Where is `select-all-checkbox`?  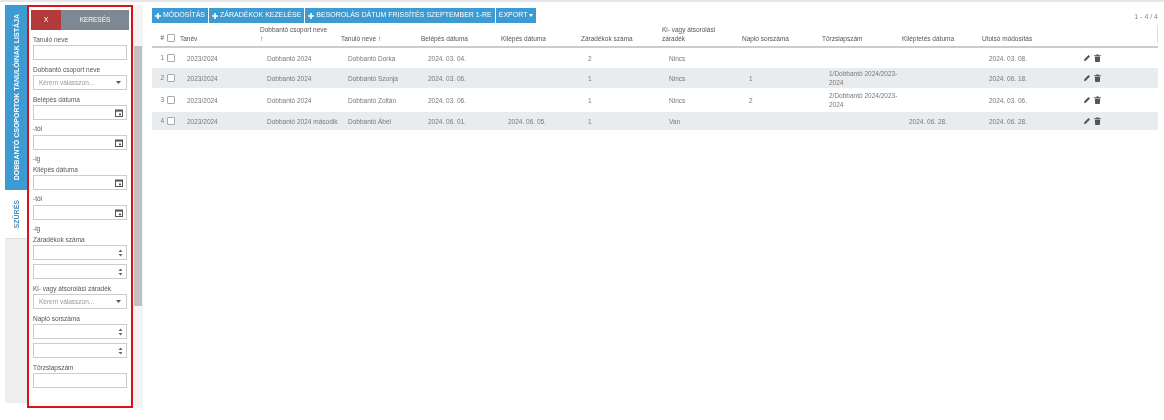
select-all-checkbox is located at coordinates (171, 38).